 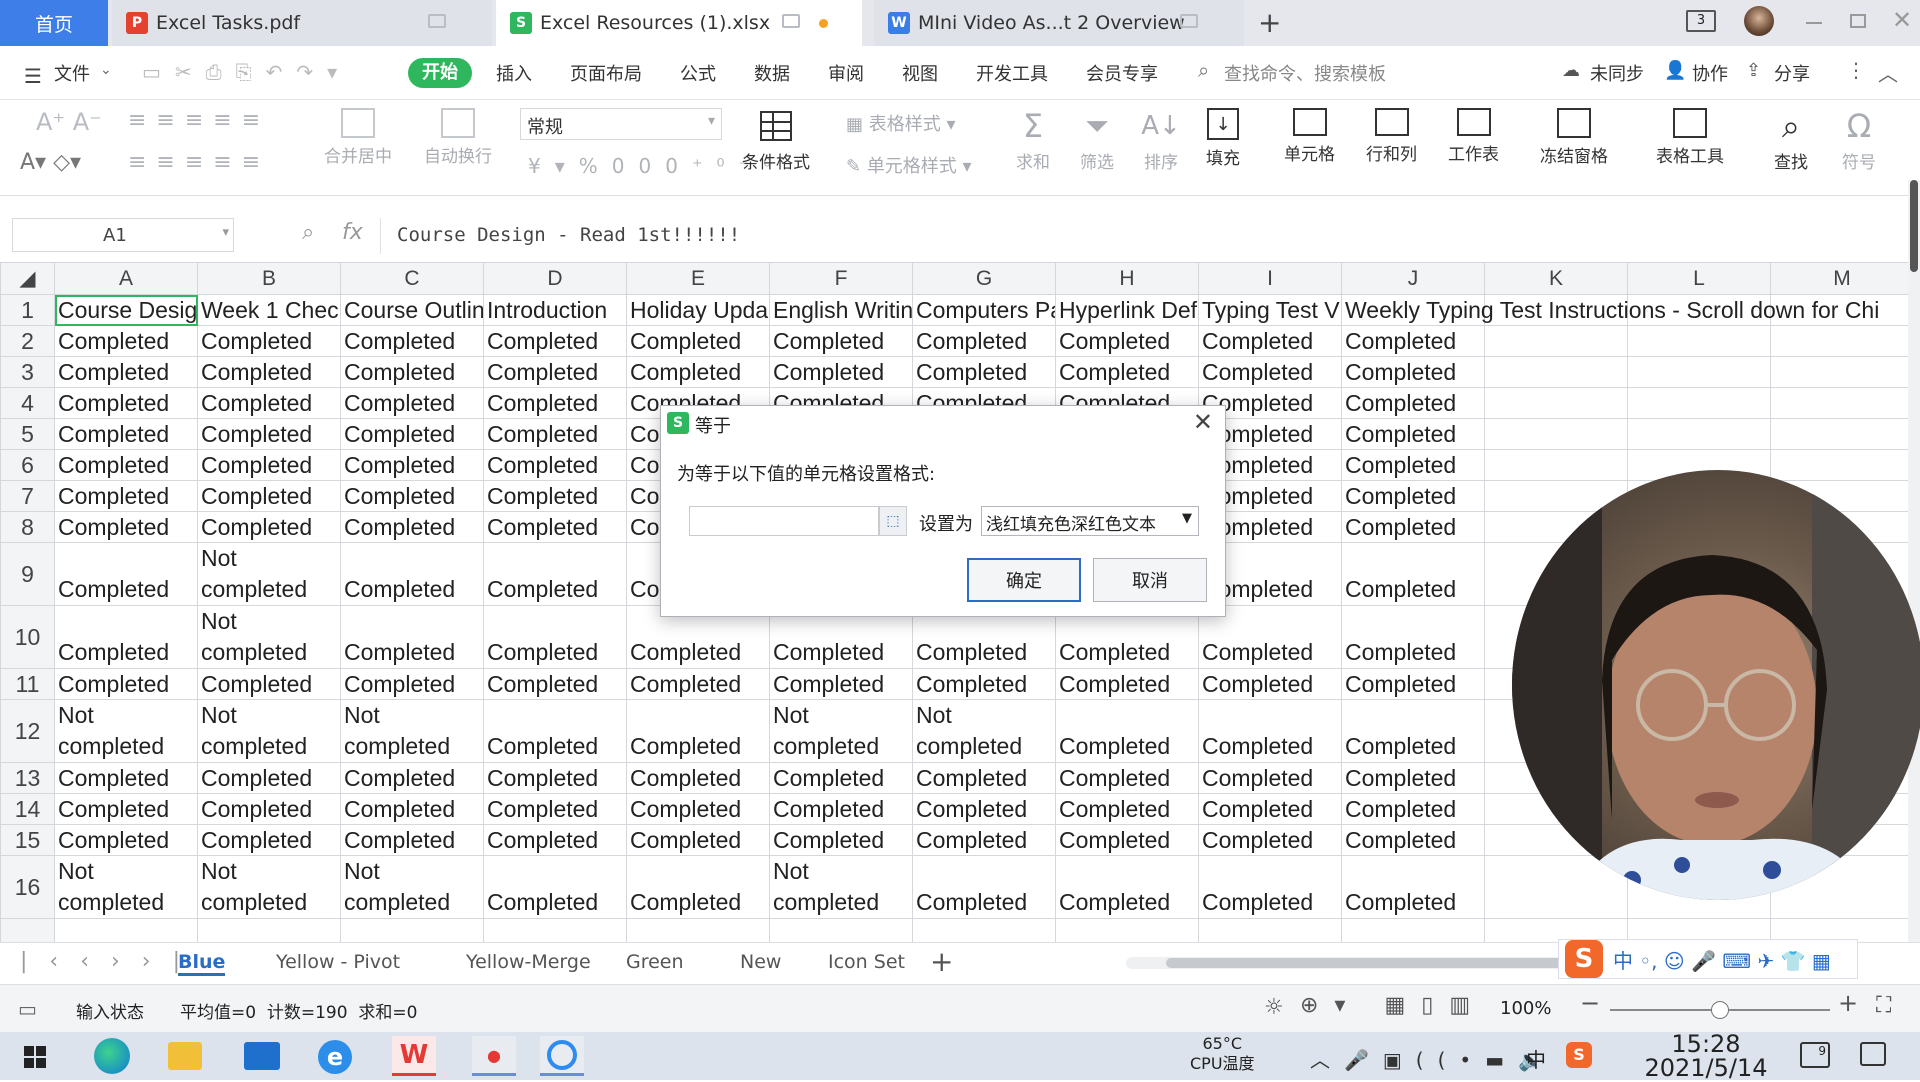 I want to click on align-controls: ≡≡≡≡≡, so click(x=199, y=120).